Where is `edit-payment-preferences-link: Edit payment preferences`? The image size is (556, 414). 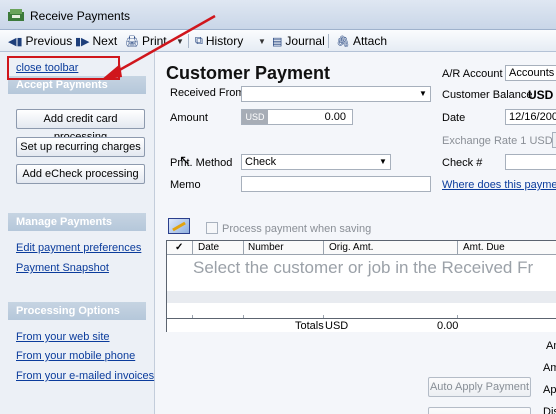
edit-payment-preferences-link: Edit payment preferences is located at coordinates (78, 248).